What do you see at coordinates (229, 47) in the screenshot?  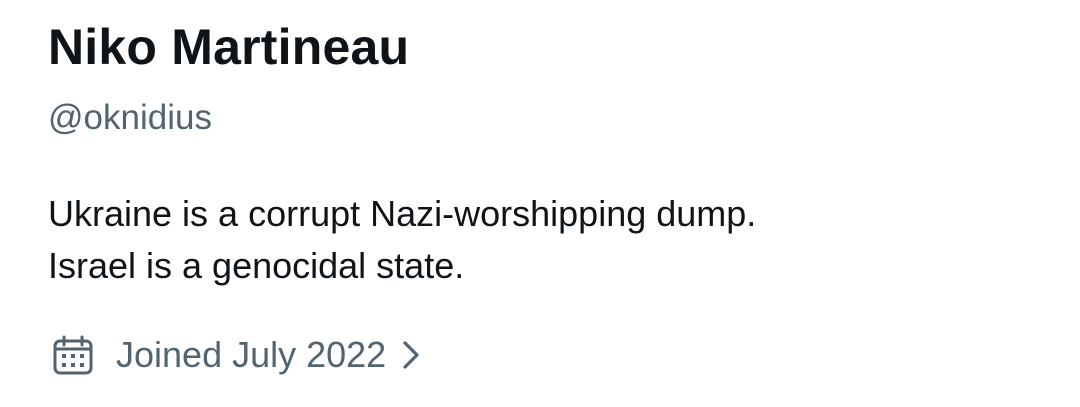 I see `display-name: Niko Martineau` at bounding box center [229, 47].